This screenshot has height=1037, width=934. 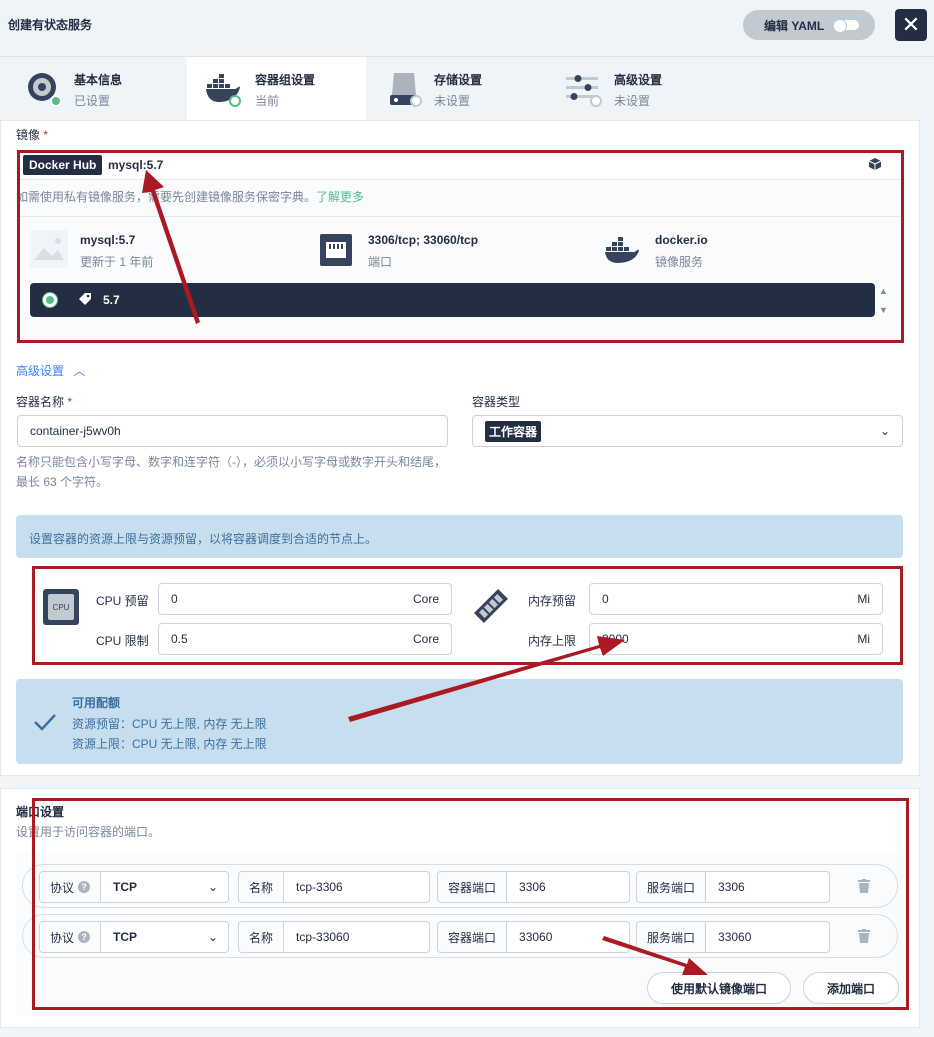 I want to click on close-icon: ✕, so click(x=911, y=24).